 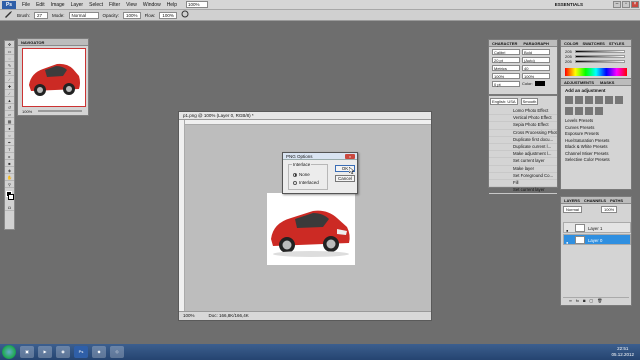 What do you see at coordinates (60, 111) in the screenshot?
I see `navigator-zoom-slider` at bounding box center [60, 111].